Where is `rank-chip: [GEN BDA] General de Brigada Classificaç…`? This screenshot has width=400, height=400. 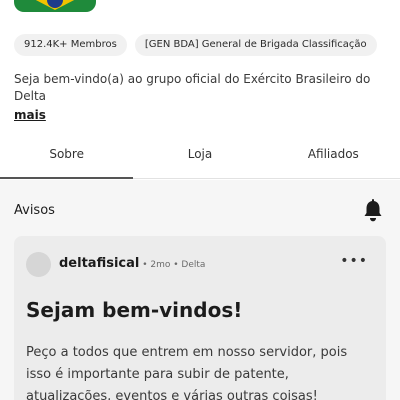 rank-chip: [GEN BDA] General de Brigada Classificaç… is located at coordinates (255, 45).